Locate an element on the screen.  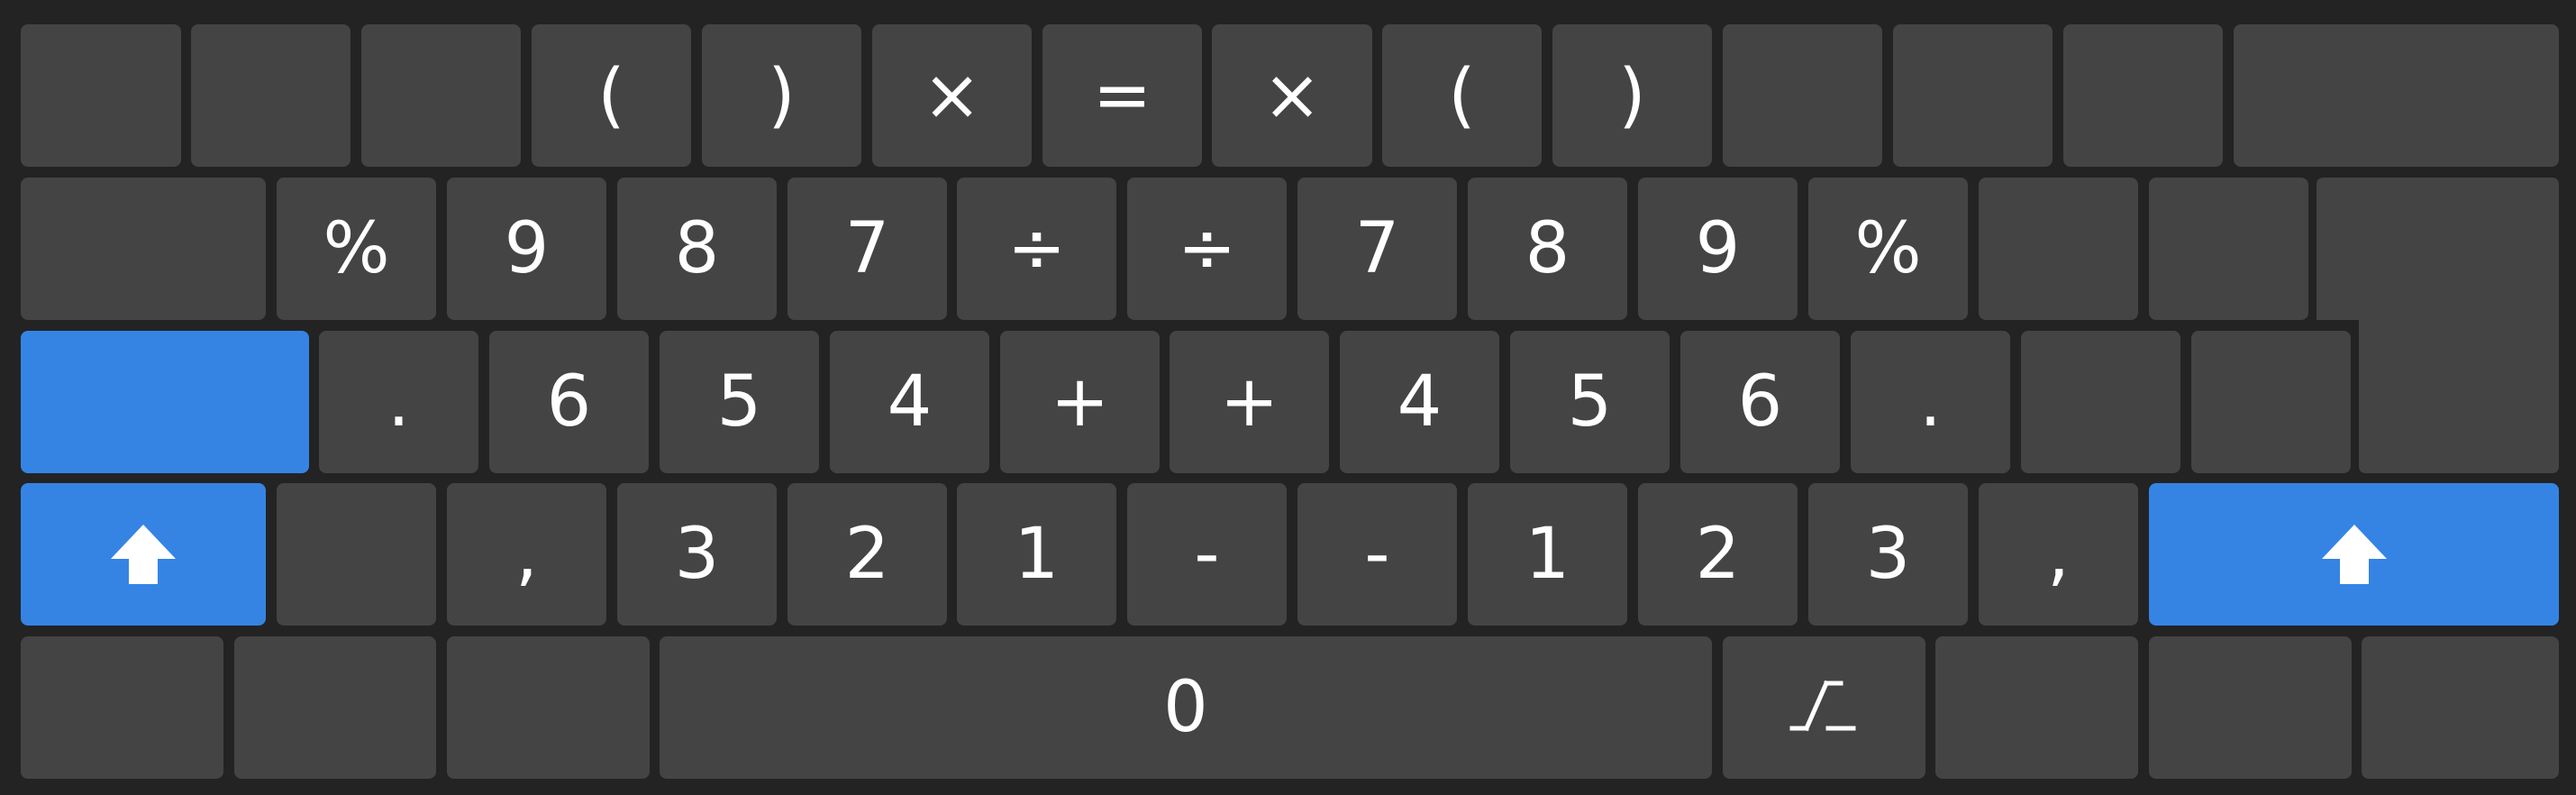
key-percent-left: % is located at coordinates (356, 249).